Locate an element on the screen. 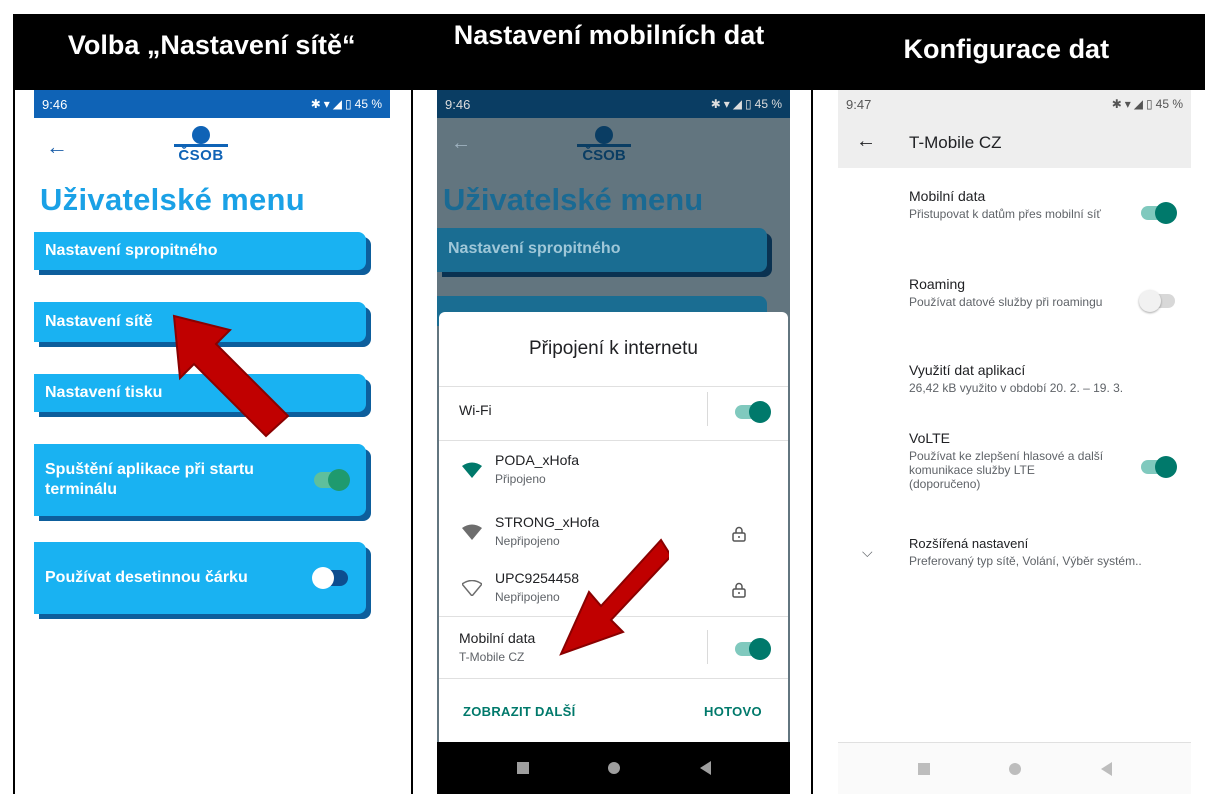 The height and width of the screenshot is (794, 1205). done-button: HOTOVO is located at coordinates (733, 711).